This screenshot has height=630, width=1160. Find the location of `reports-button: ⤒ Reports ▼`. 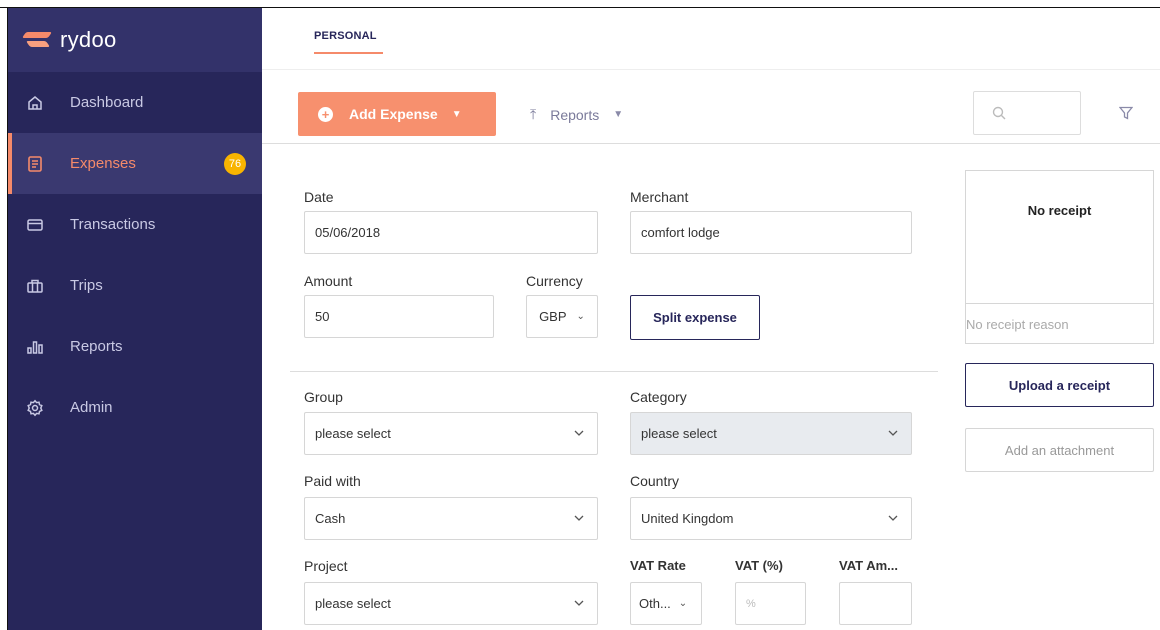

reports-button: ⤒ Reports ▼ is located at coordinates (576, 114).